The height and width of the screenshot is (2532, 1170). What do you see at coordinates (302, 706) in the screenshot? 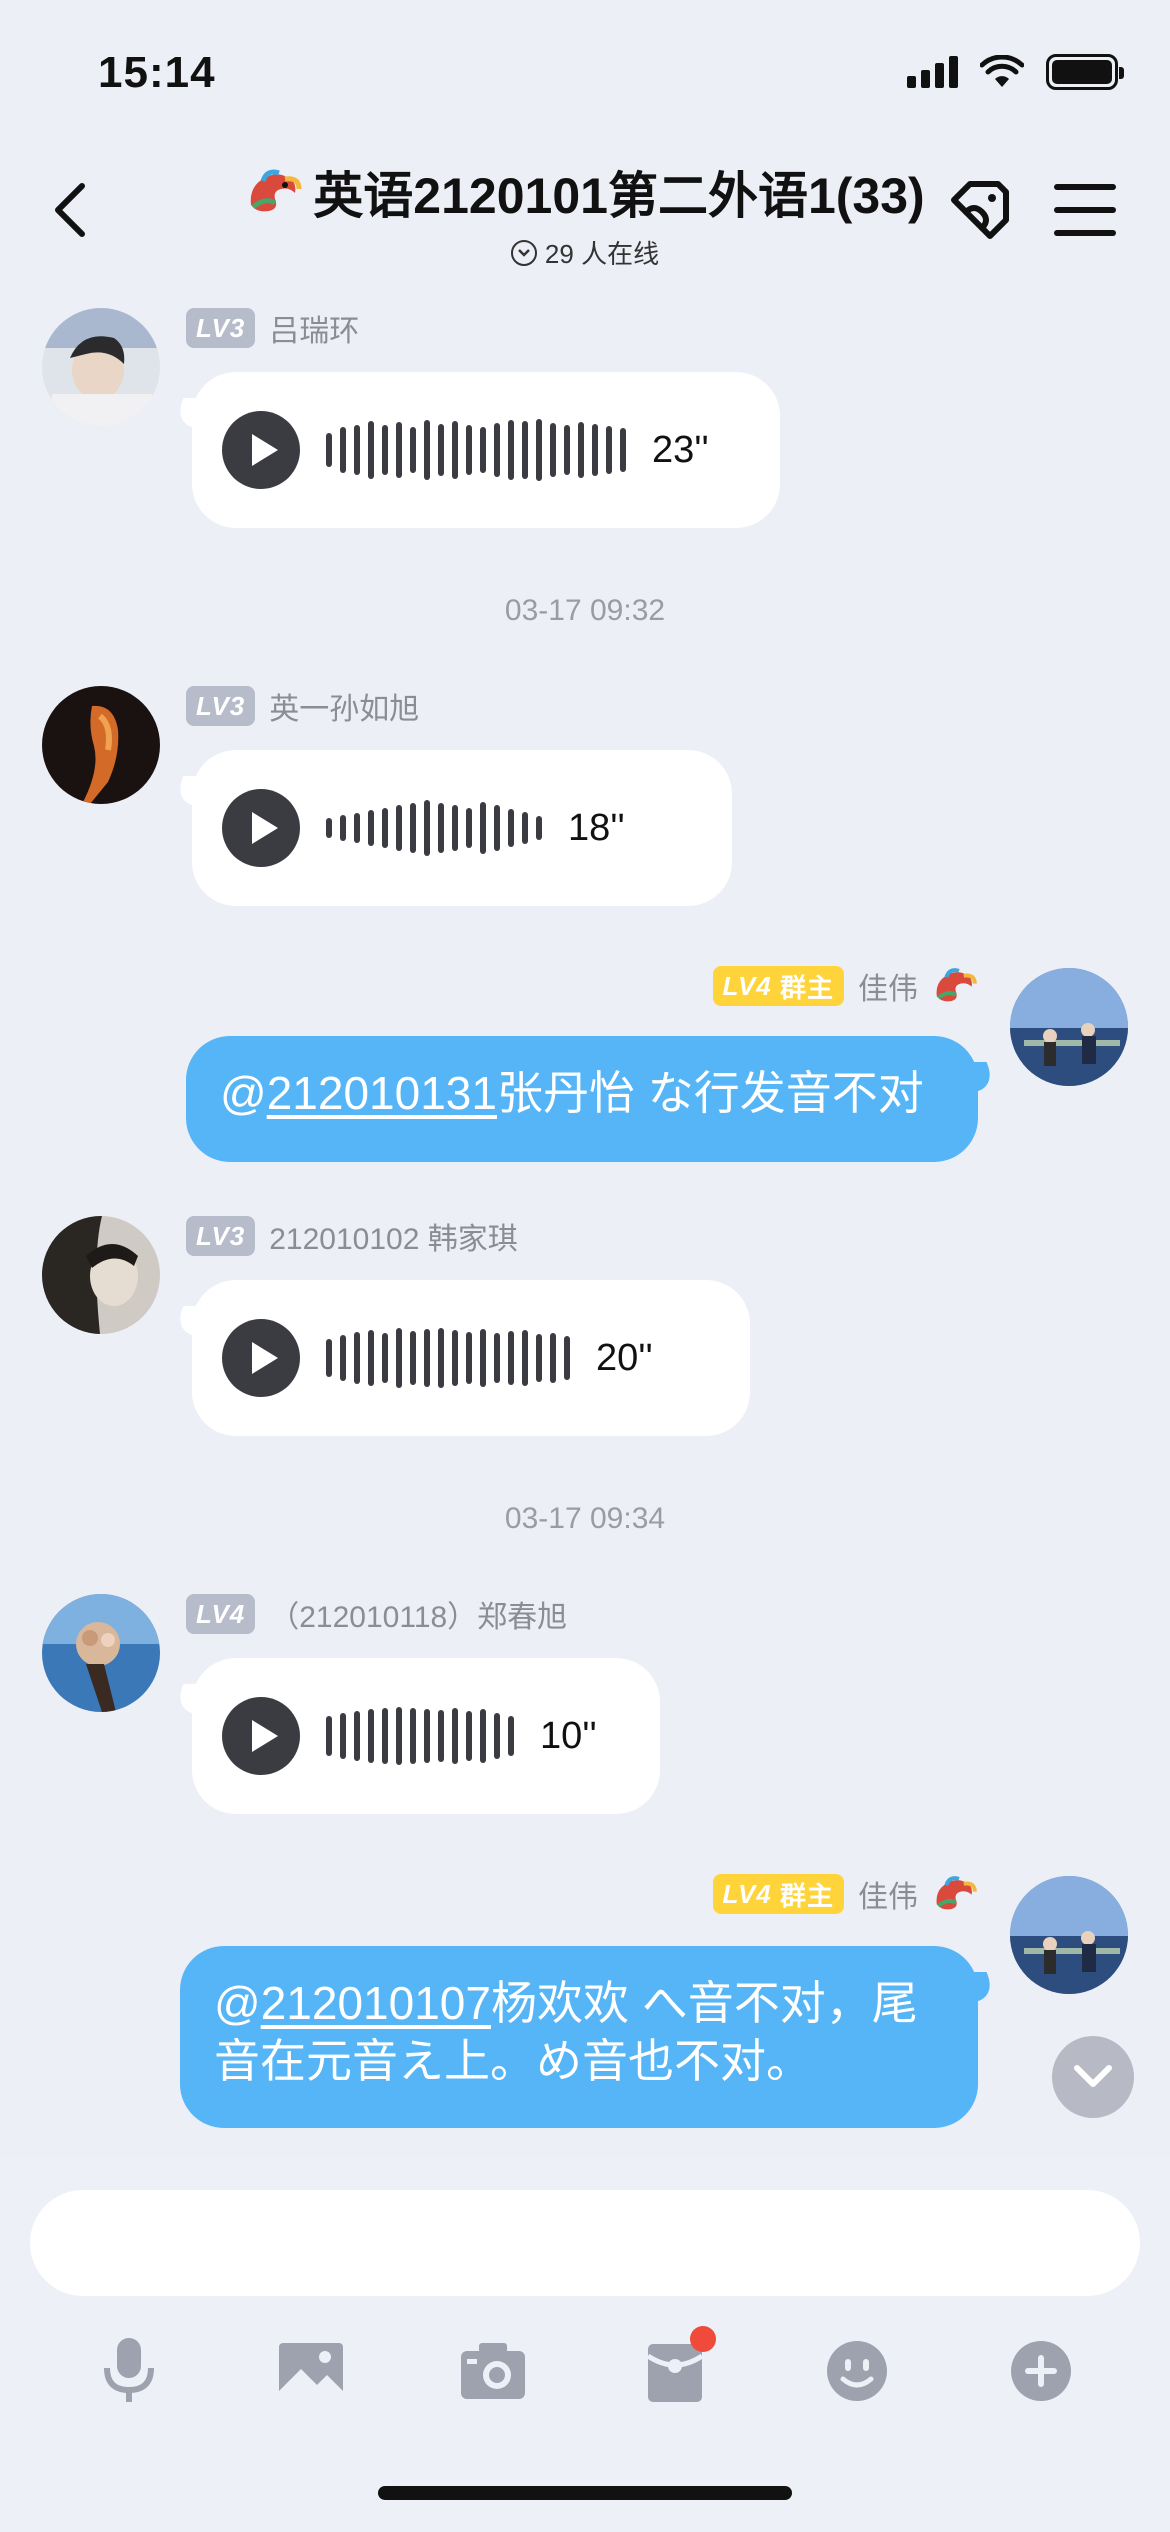
I see `sender-info: LV3 英一孙如旭` at bounding box center [302, 706].